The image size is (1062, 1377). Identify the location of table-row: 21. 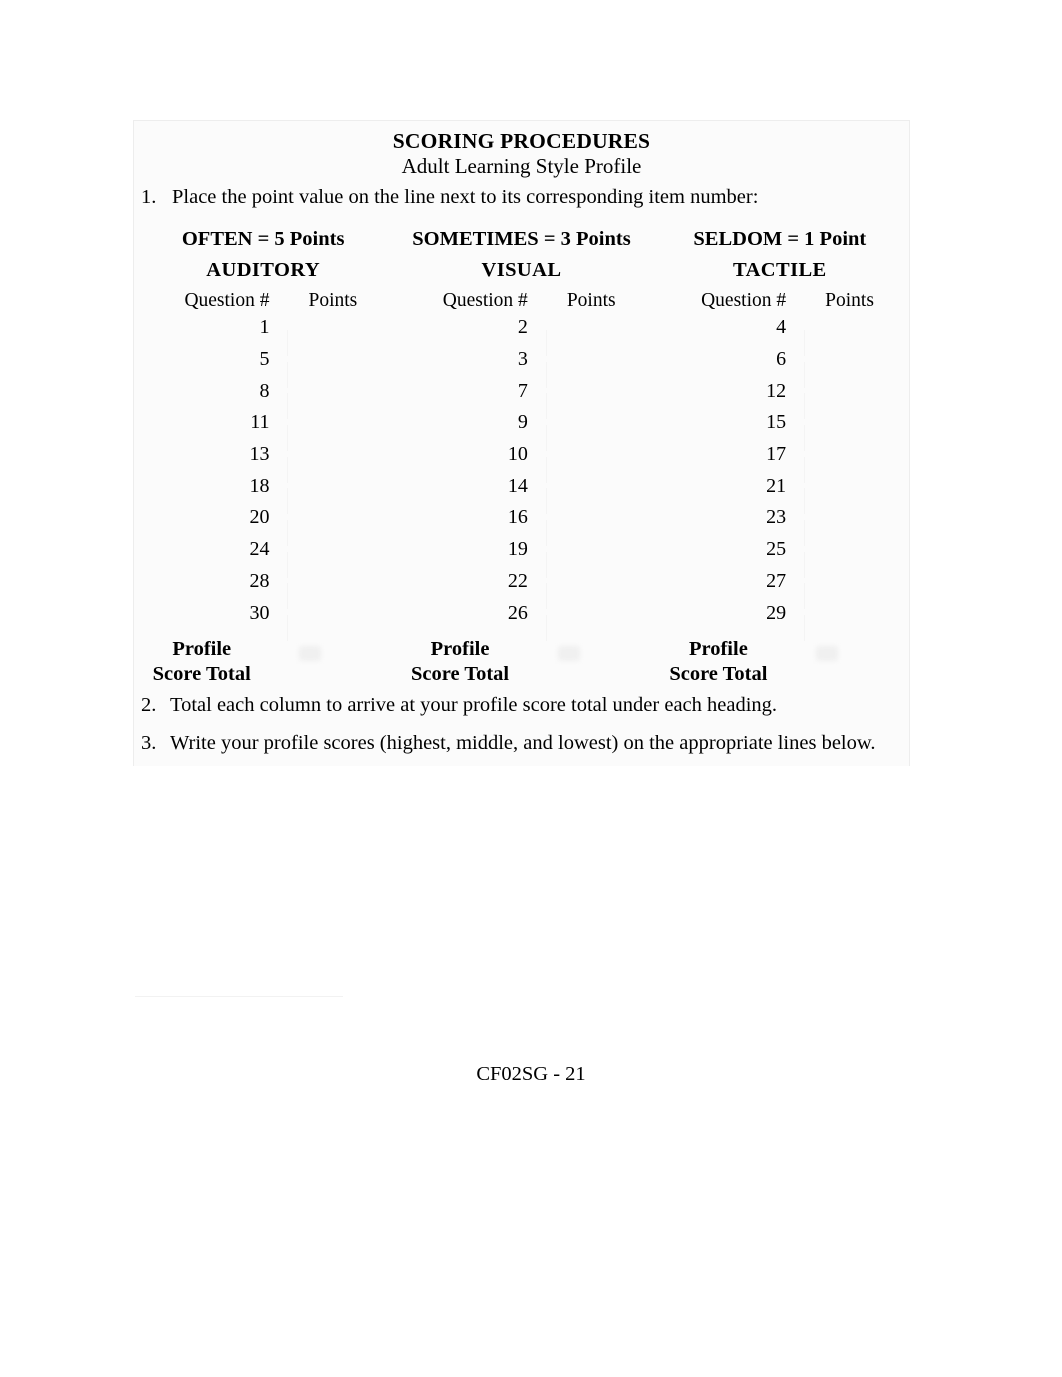
(780, 492).